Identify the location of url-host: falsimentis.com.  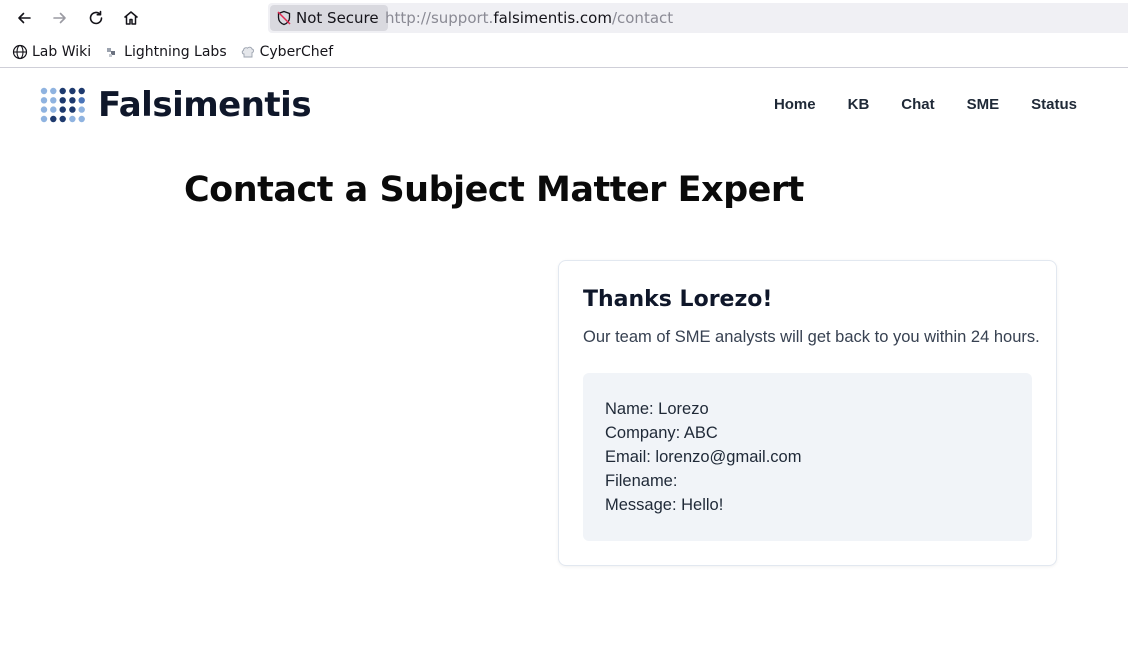
(552, 18).